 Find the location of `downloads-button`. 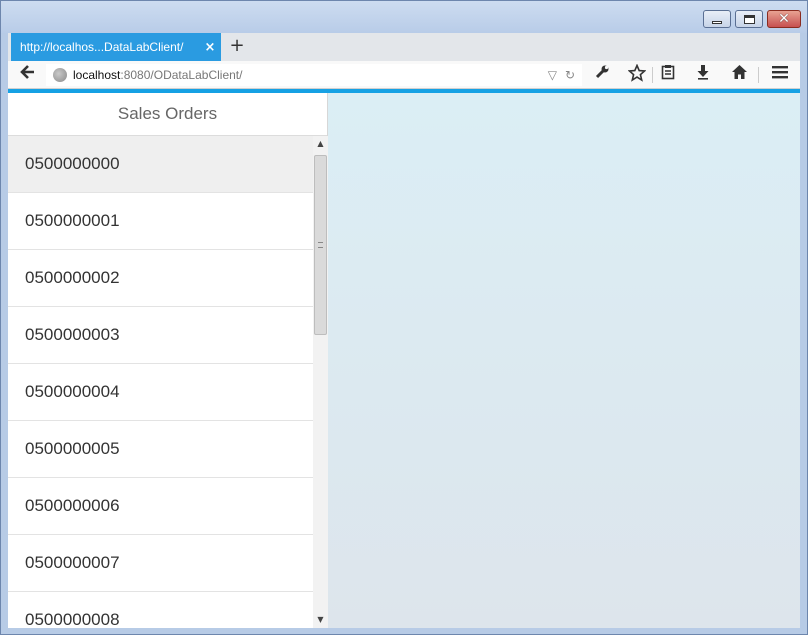

downloads-button is located at coordinates (703, 75).